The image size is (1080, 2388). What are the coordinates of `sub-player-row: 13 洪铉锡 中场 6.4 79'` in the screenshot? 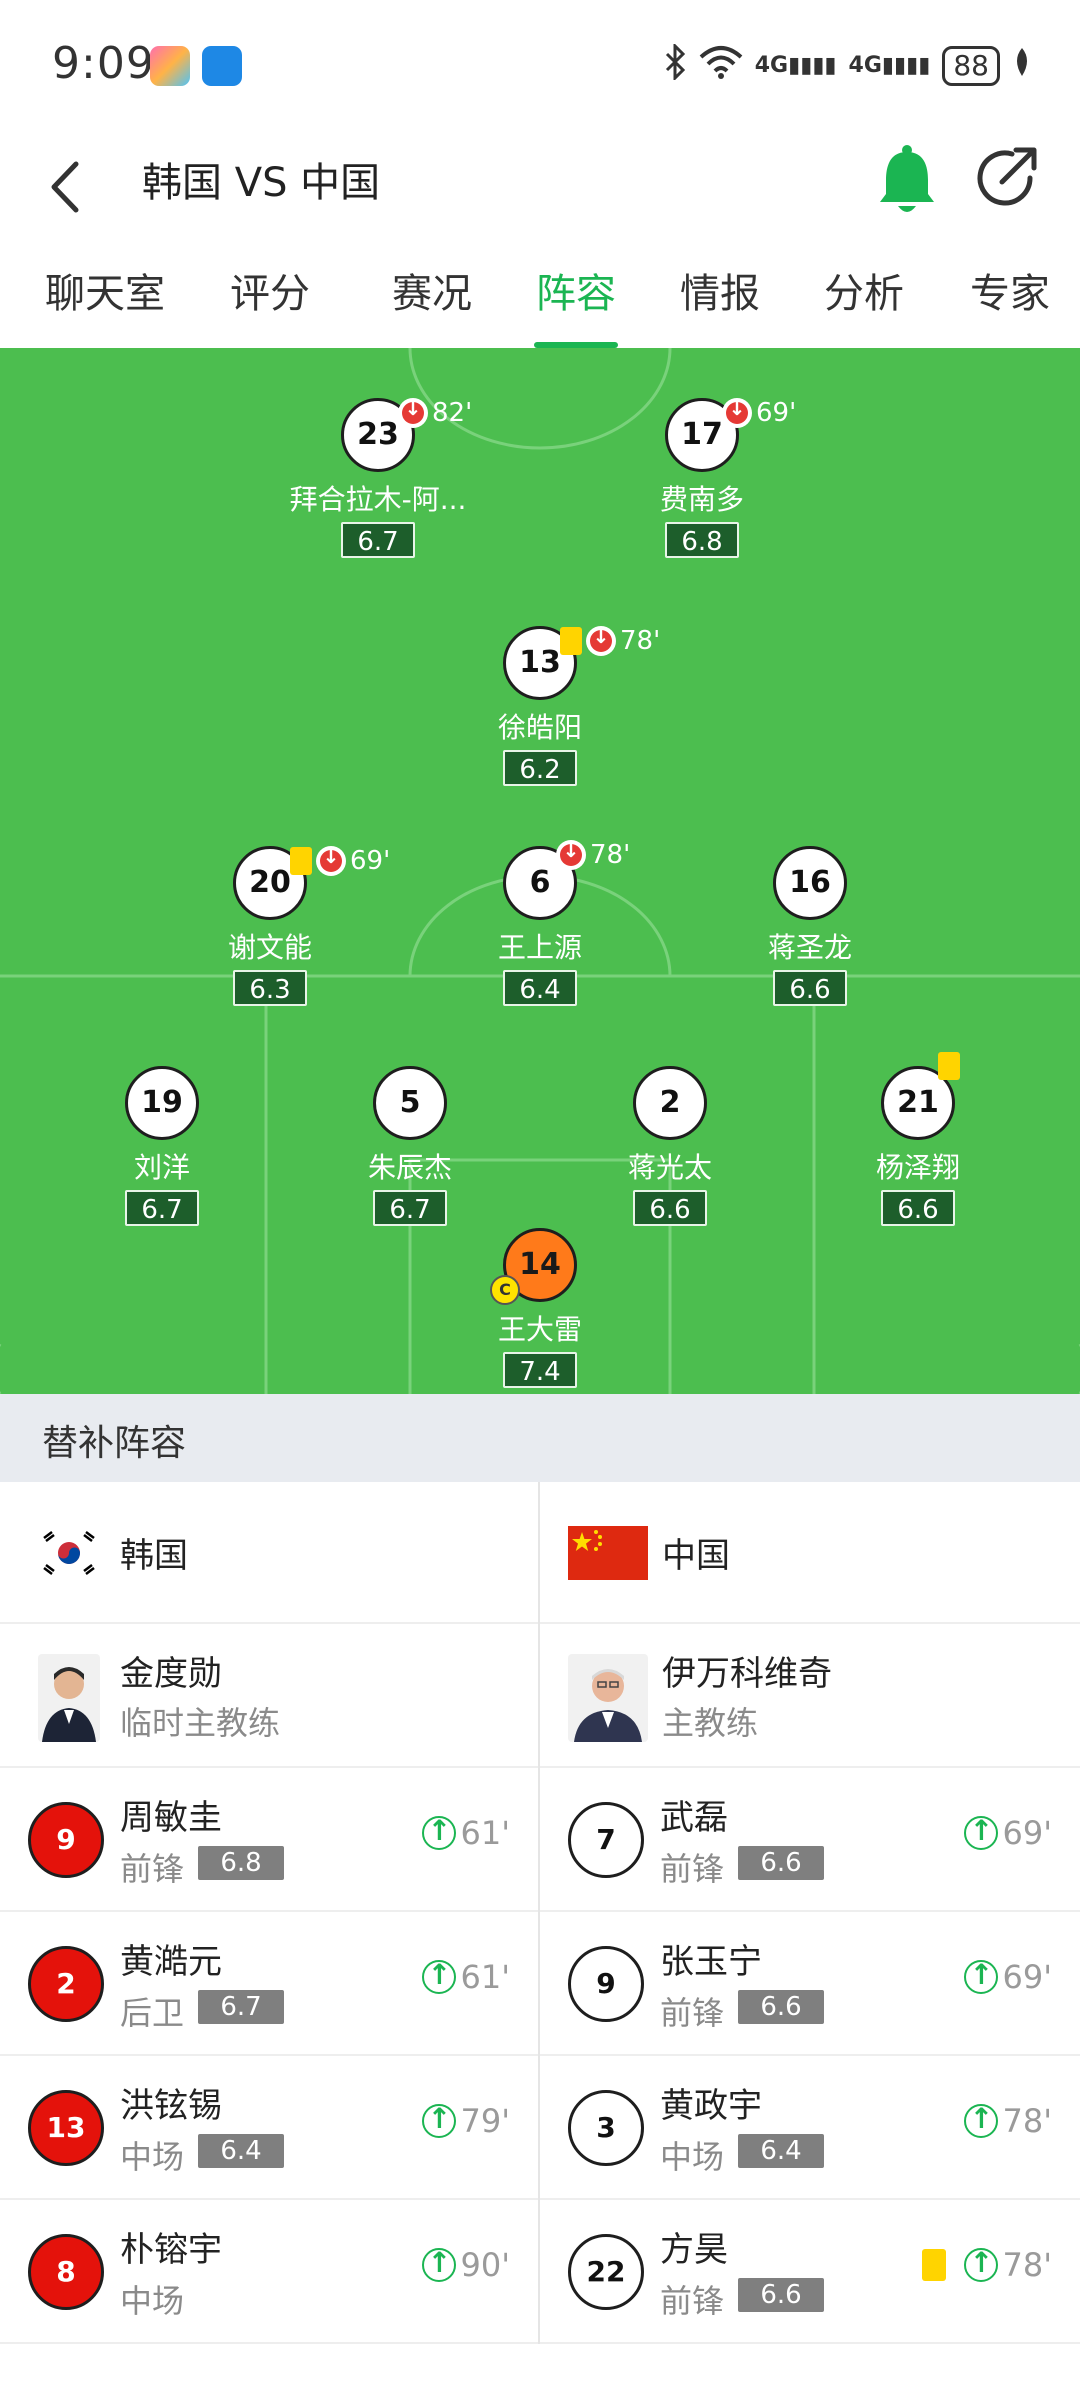 It's located at (269, 2128).